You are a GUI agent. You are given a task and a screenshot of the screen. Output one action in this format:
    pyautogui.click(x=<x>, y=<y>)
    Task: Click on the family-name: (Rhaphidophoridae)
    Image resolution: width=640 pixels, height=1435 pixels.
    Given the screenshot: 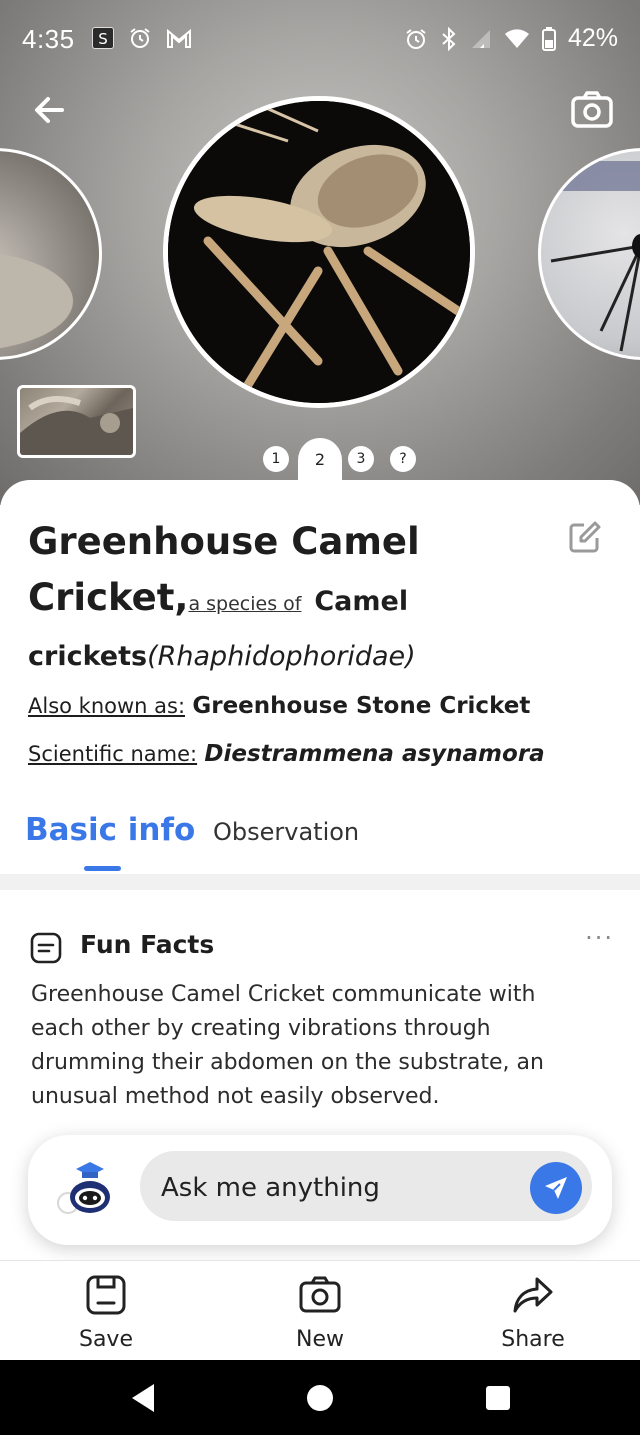 What is the action you would take?
    pyautogui.click(x=281, y=656)
    